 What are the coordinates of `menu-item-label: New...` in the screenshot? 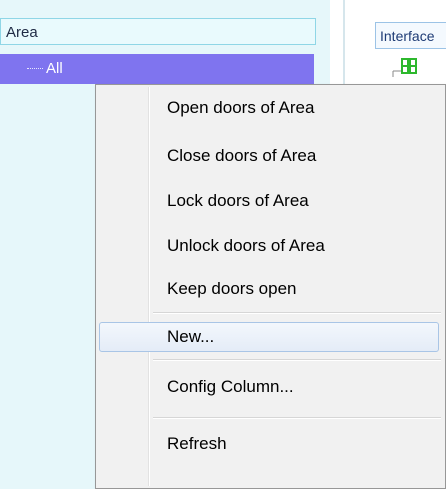 It's located at (191, 336).